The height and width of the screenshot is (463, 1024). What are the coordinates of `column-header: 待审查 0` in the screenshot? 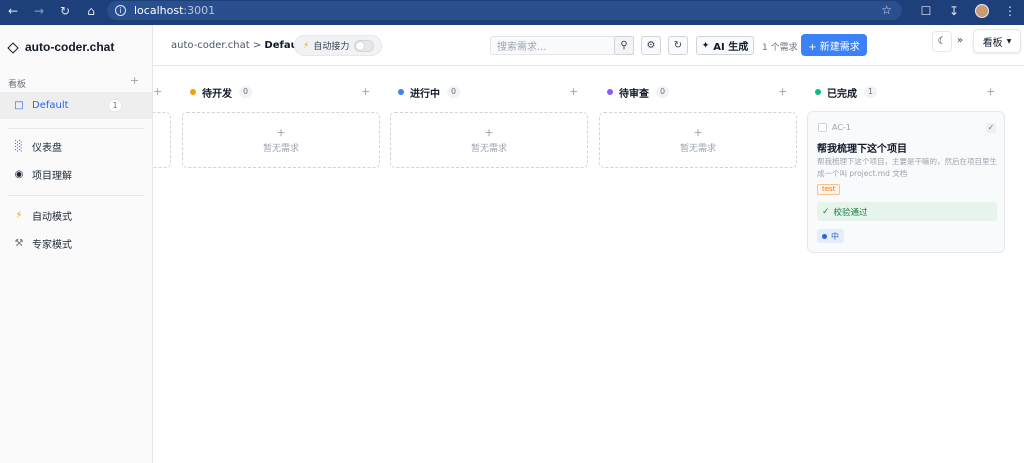 It's located at (638, 92).